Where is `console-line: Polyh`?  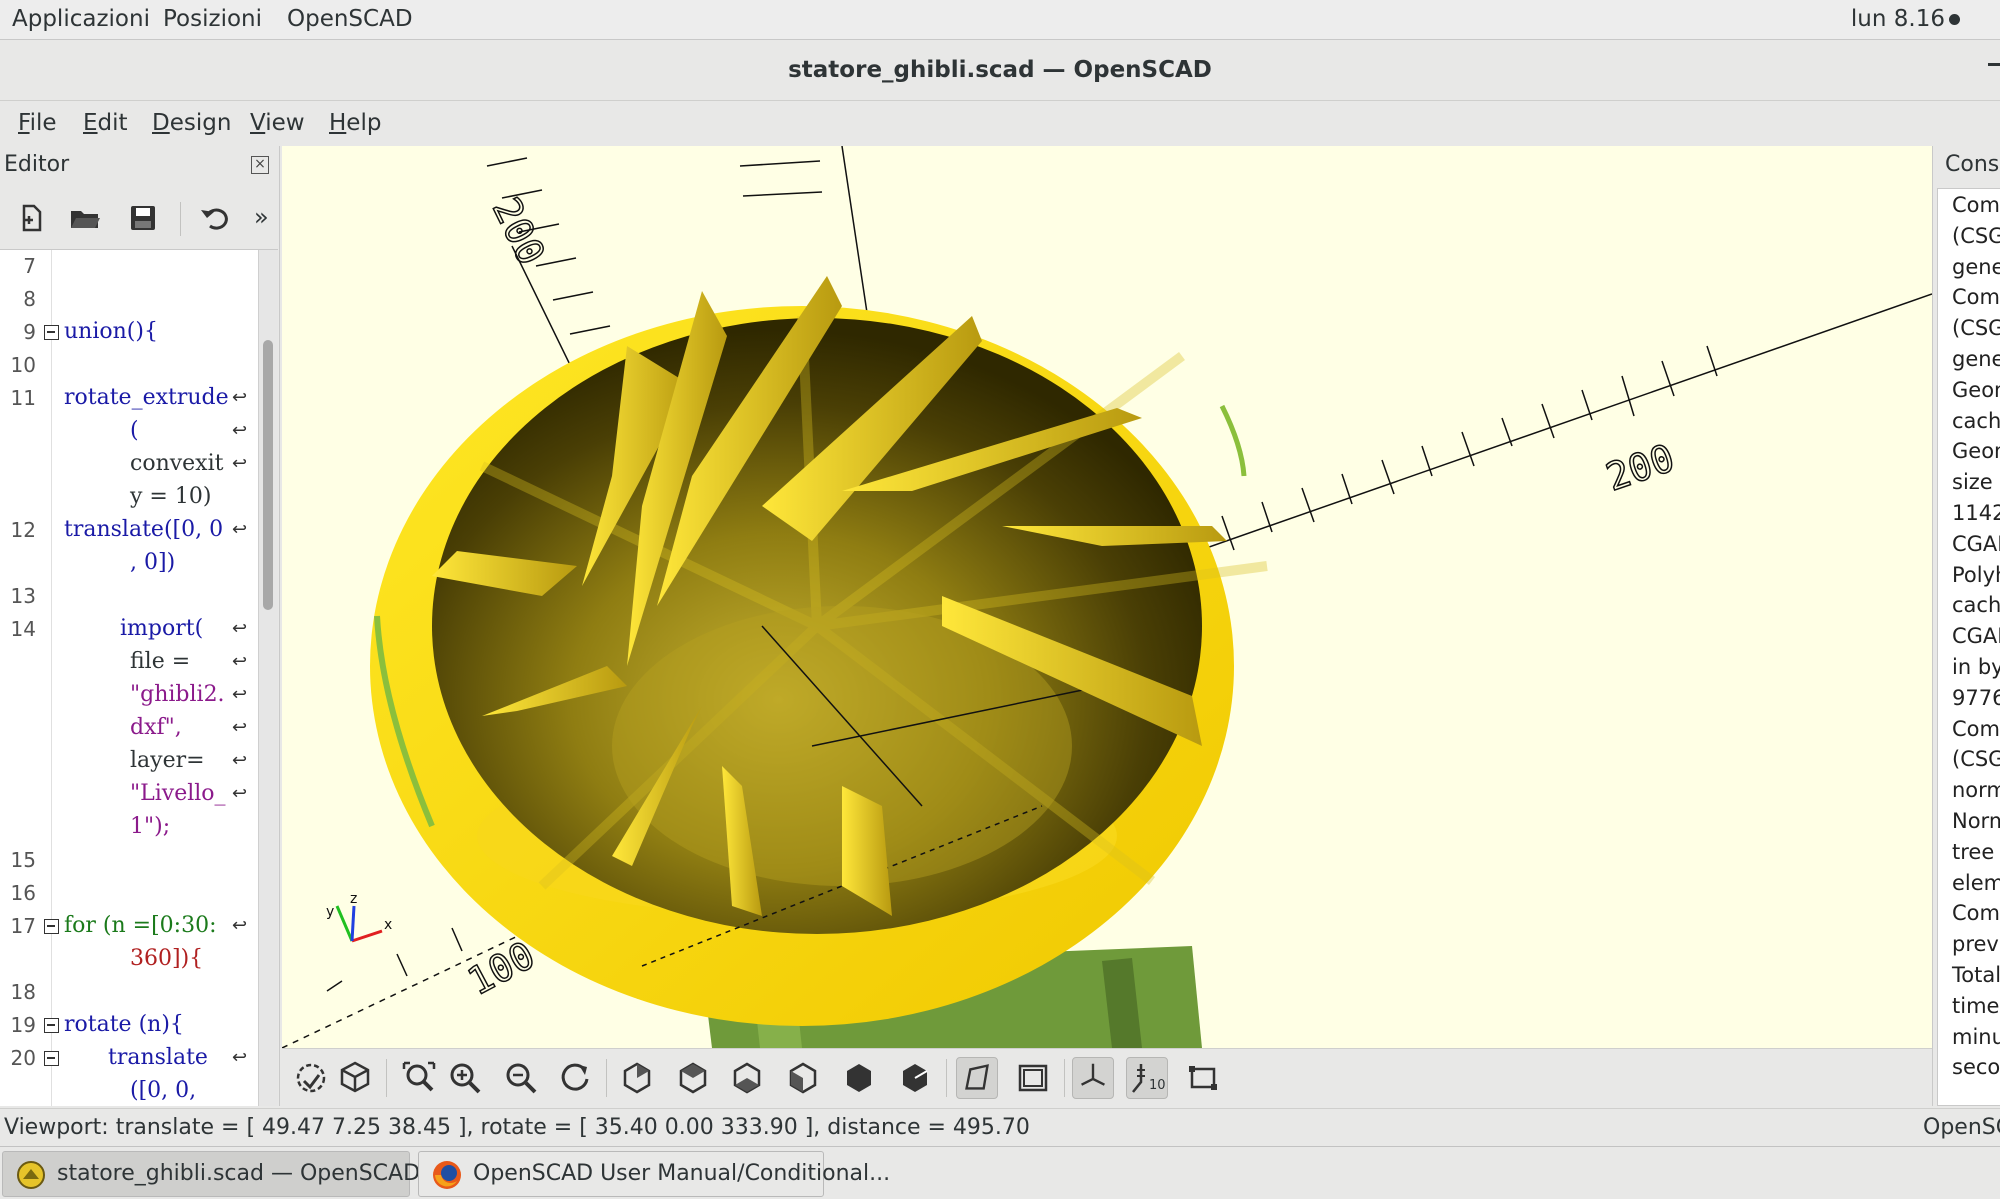 console-line: Polyh is located at coordinates (1976, 574).